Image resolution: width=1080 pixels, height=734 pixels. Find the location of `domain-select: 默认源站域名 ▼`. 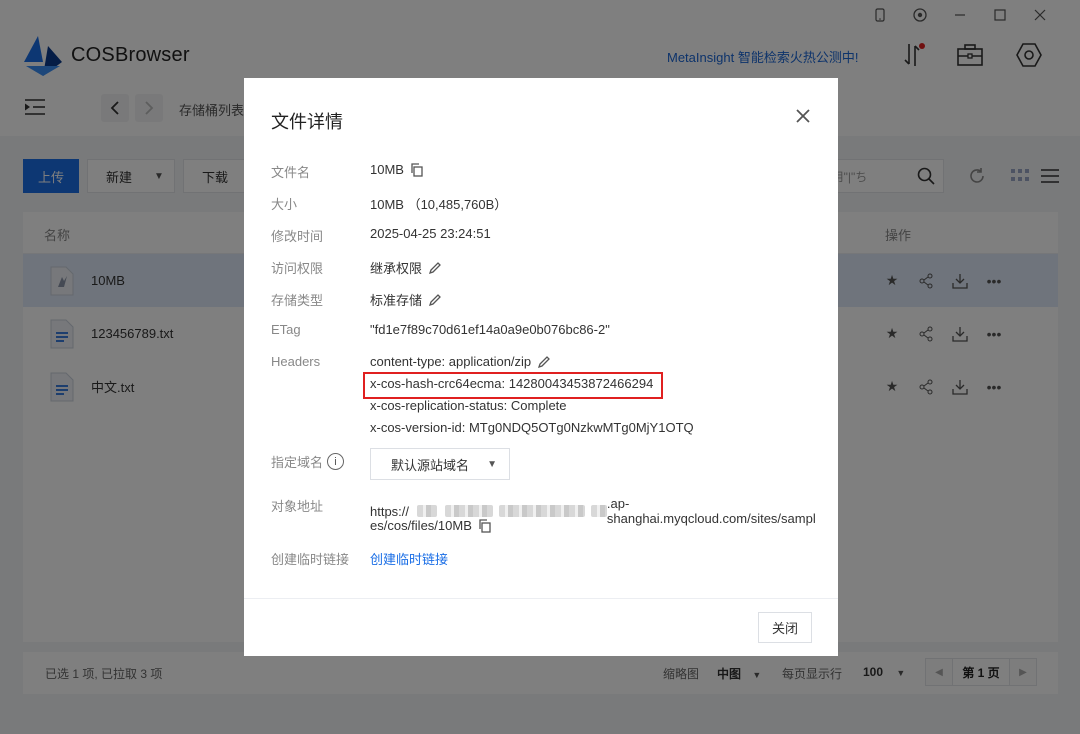

domain-select: 默认源站域名 ▼ is located at coordinates (440, 464).